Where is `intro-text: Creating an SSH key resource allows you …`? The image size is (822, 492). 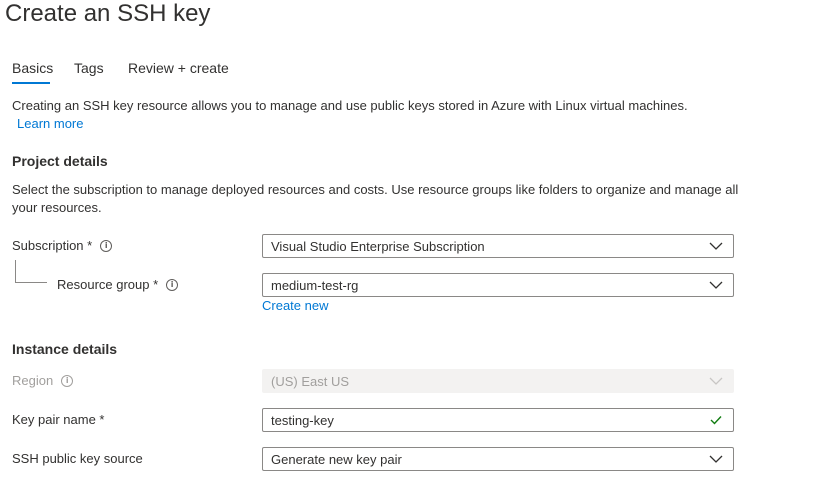
intro-text: Creating an SSH key resource allows you … is located at coordinates (350, 105).